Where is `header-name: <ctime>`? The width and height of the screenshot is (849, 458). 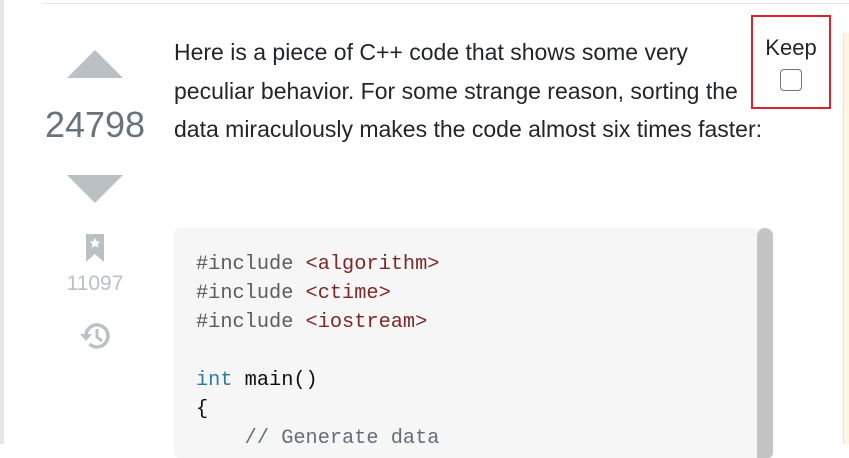
header-name: <ctime> is located at coordinates (348, 293).